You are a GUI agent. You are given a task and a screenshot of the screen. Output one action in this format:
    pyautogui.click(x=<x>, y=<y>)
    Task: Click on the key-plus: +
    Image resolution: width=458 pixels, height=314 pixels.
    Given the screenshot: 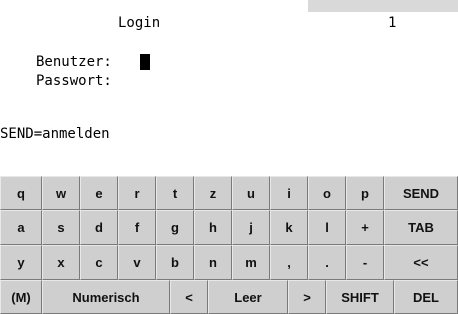 What is the action you would take?
    pyautogui.click(x=365, y=227)
    